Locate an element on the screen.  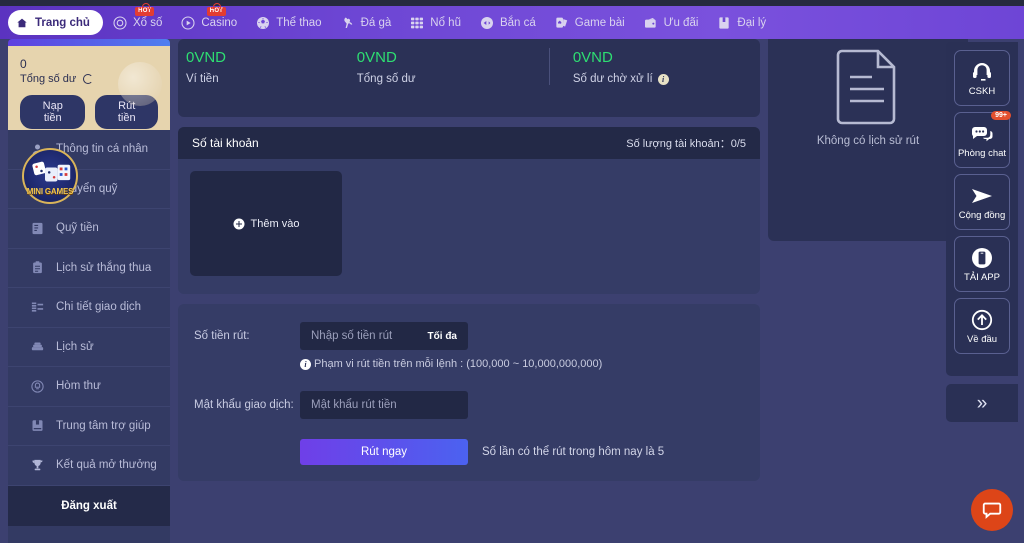
win-loss-history-icon is located at coordinates (37, 267).